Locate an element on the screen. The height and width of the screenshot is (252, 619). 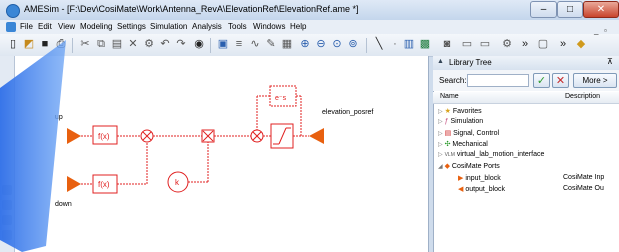
dash-icon: · is located at coordinates (395, 44).